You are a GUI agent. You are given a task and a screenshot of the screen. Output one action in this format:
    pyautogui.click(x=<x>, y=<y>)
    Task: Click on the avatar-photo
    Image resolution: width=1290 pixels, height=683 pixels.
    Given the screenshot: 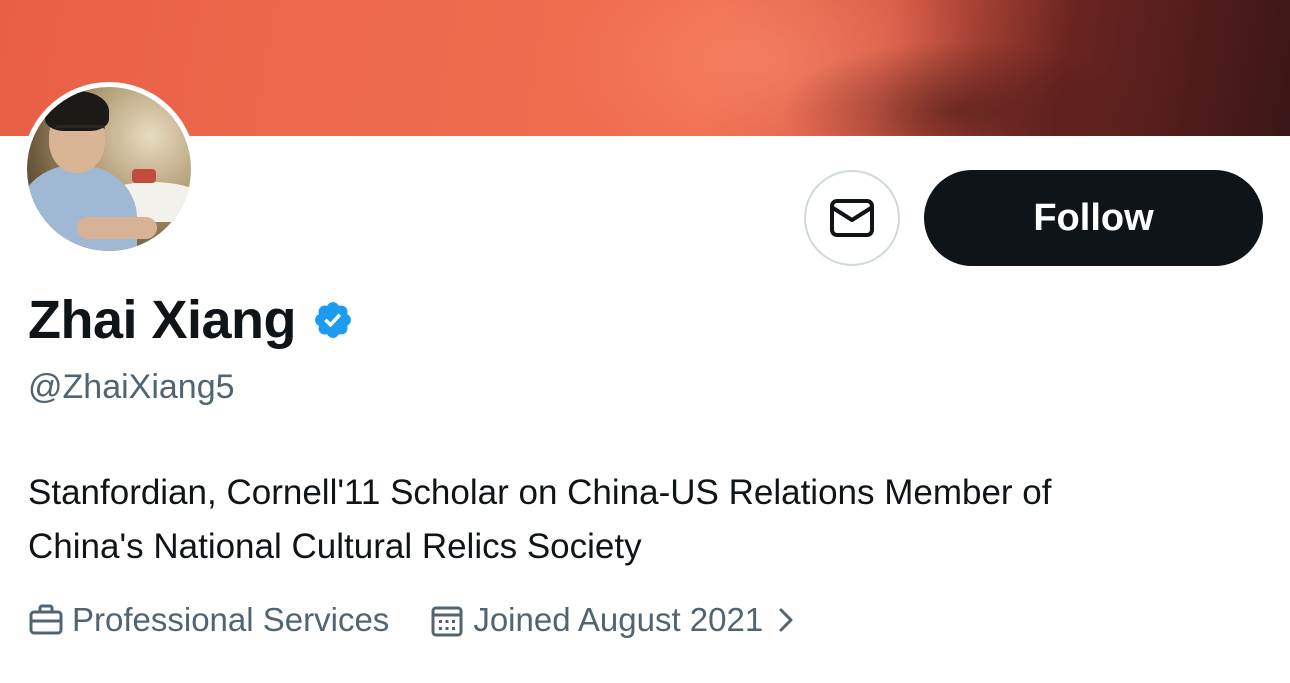 What is the action you would take?
    pyautogui.click(x=109, y=169)
    